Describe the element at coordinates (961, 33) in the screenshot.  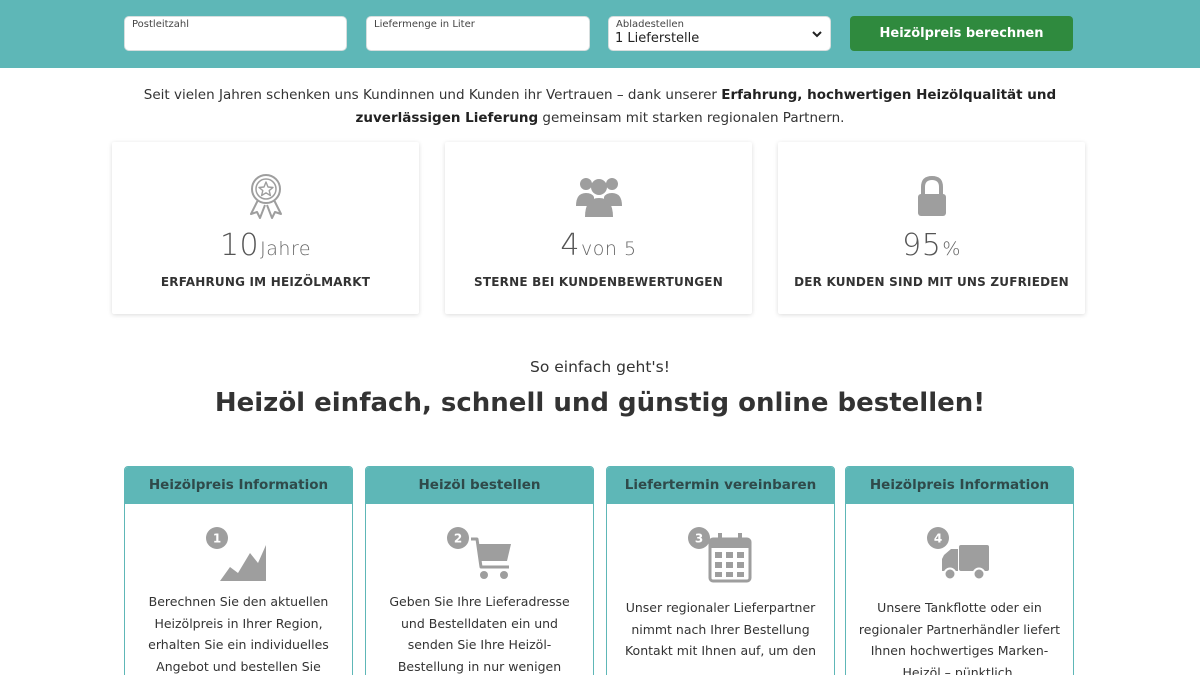
I see `calculate-price-button: Heizölpreis berechnen` at that location.